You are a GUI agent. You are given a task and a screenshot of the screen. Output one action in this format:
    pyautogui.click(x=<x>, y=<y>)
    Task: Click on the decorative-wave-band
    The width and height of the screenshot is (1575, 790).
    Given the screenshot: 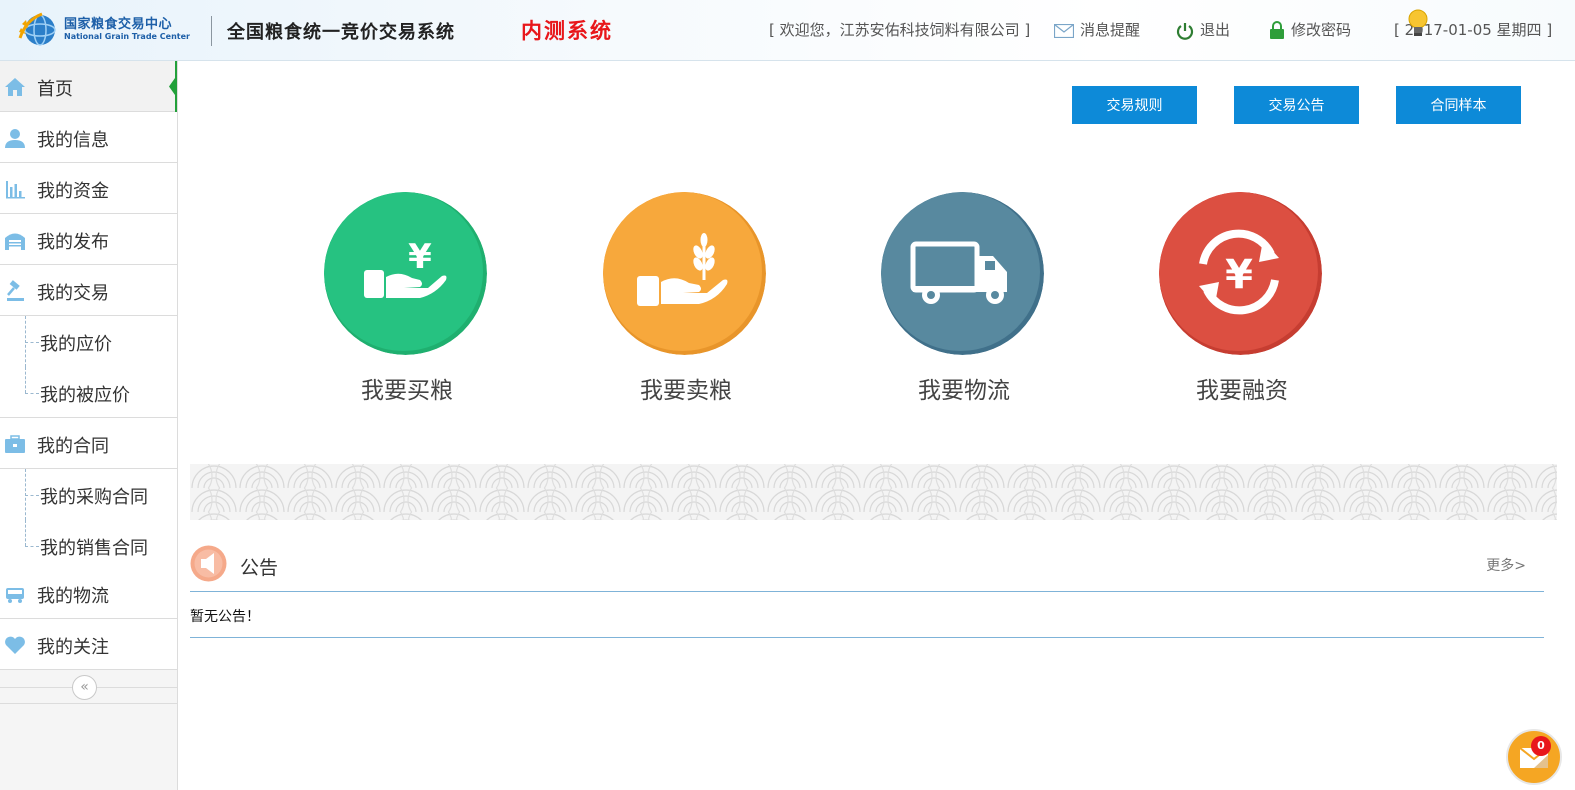 What is the action you would take?
    pyautogui.click(x=873, y=492)
    